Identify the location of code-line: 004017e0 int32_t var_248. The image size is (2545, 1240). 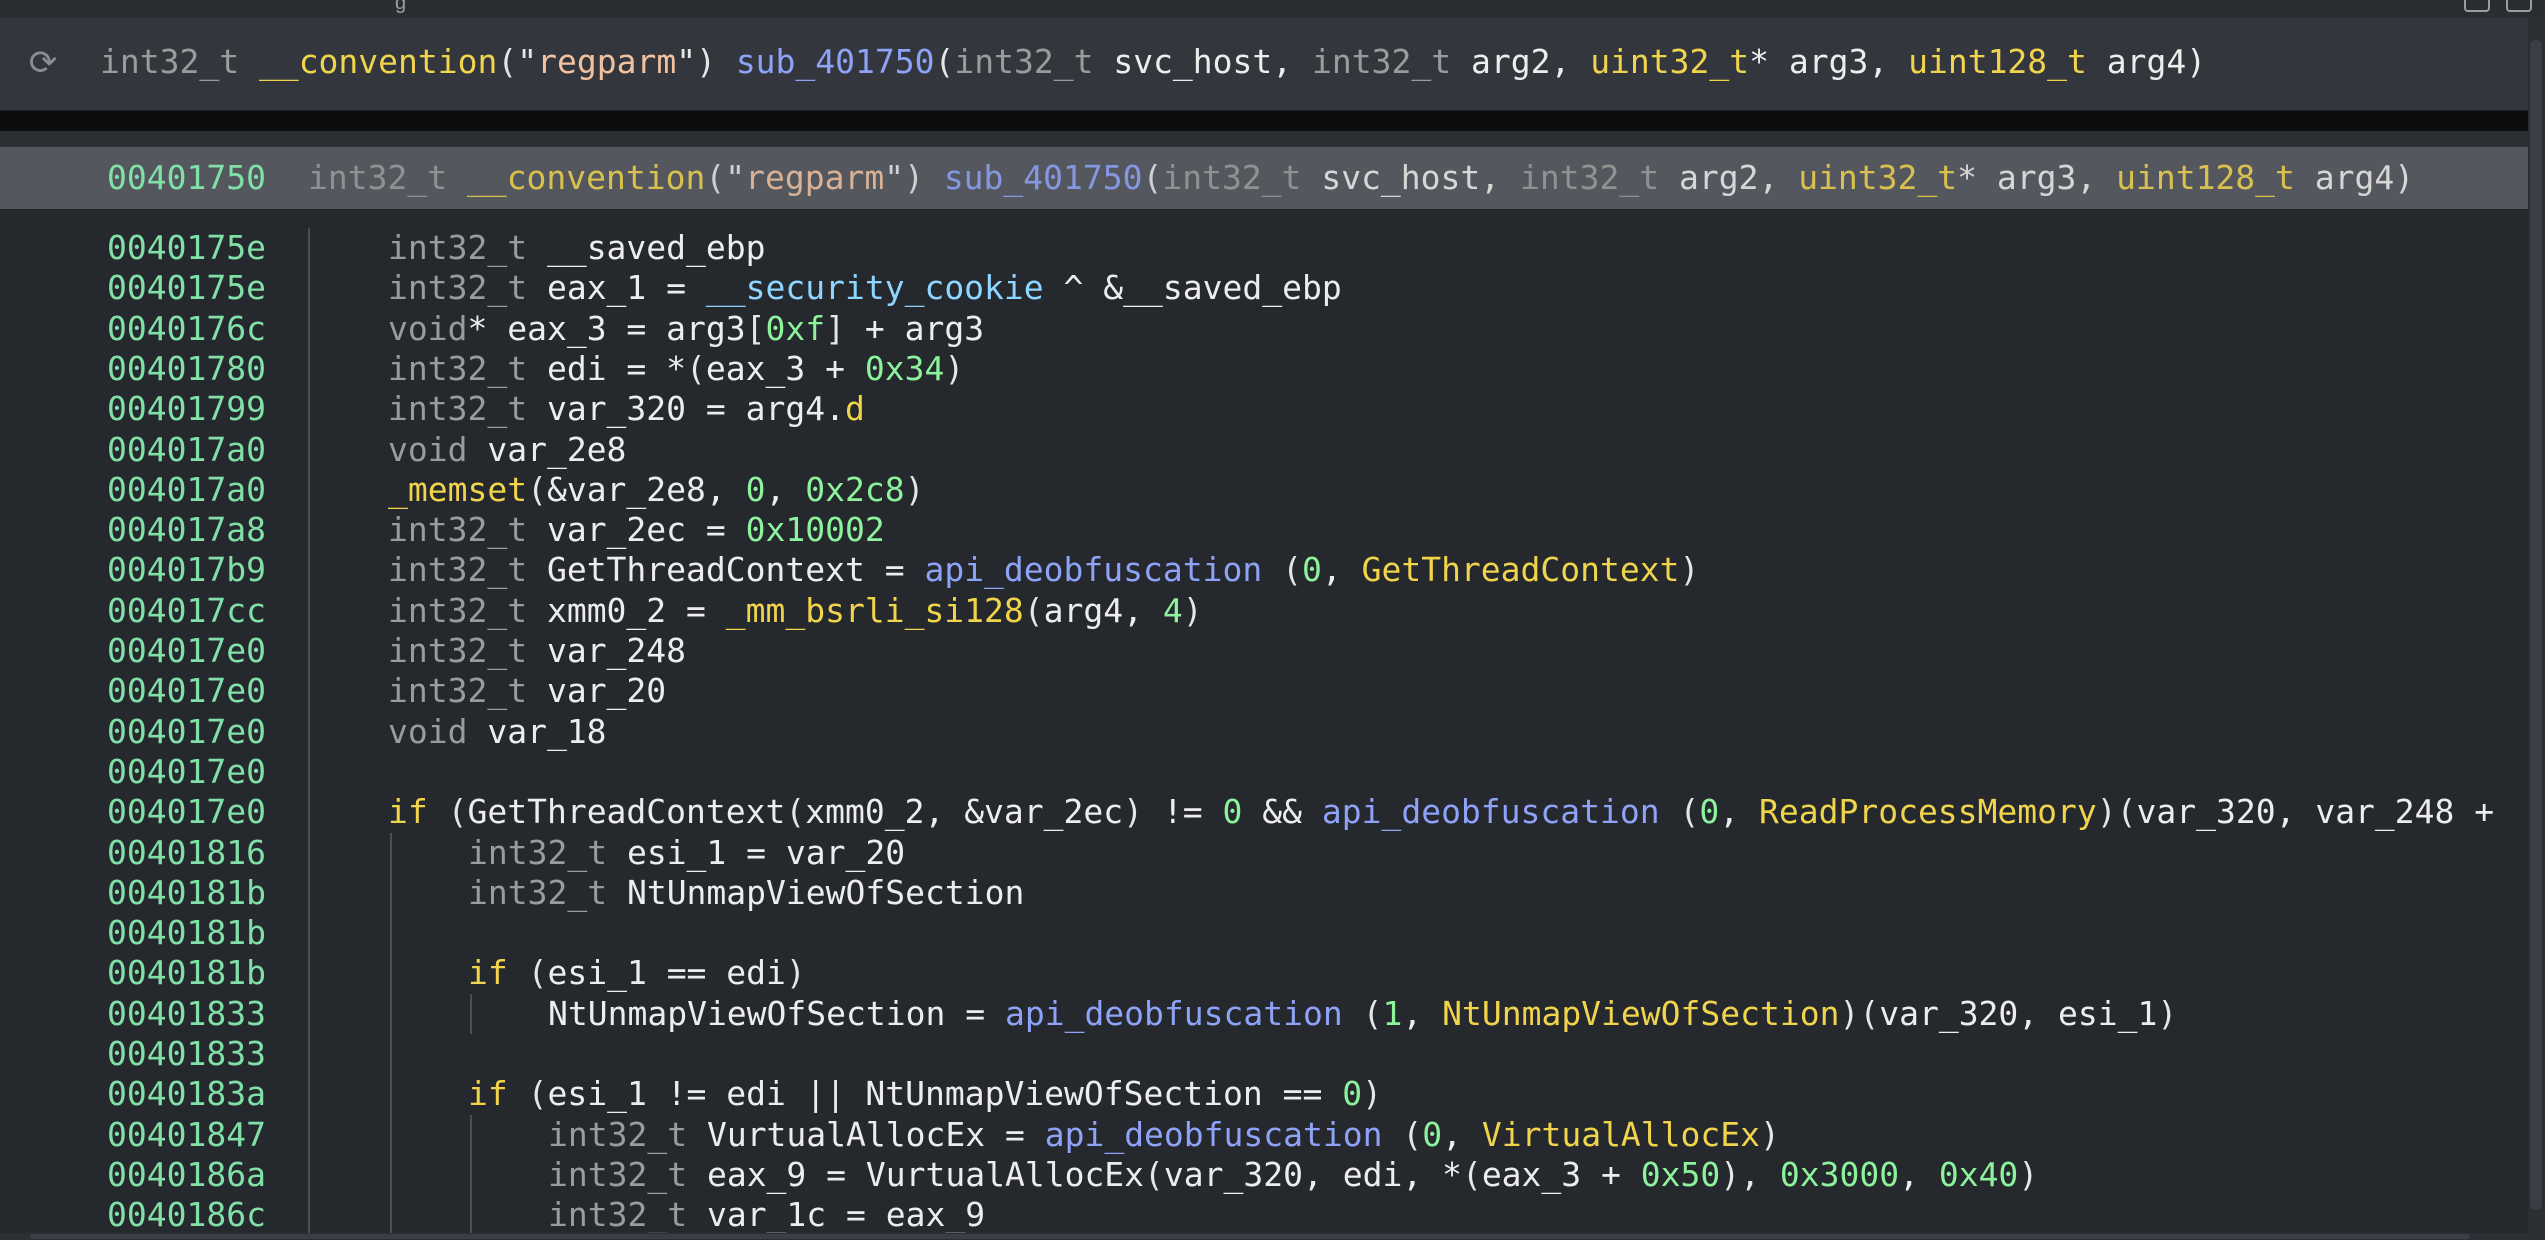
(1264, 651).